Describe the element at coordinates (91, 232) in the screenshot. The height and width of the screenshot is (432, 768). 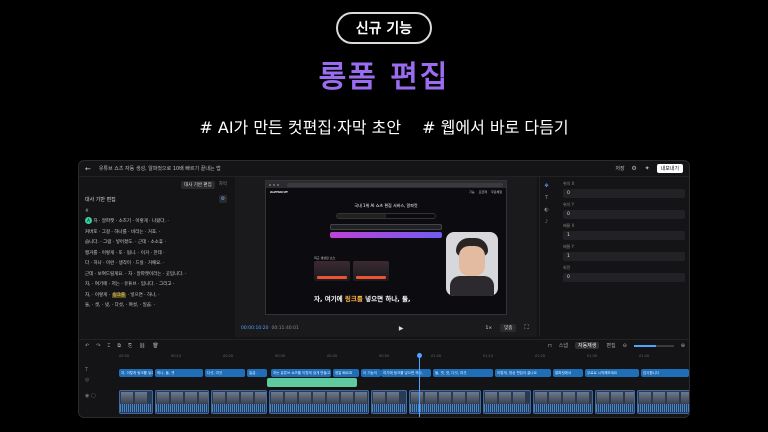
I see `script-word: 커버포` at that location.